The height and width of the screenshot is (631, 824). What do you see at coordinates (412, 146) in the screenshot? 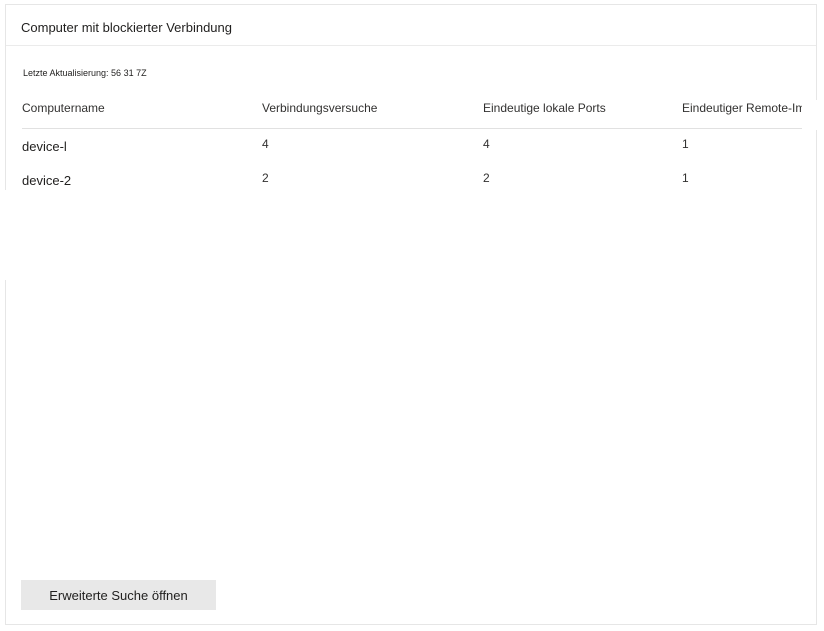
I see `table-row: device-l 4 4 1` at bounding box center [412, 146].